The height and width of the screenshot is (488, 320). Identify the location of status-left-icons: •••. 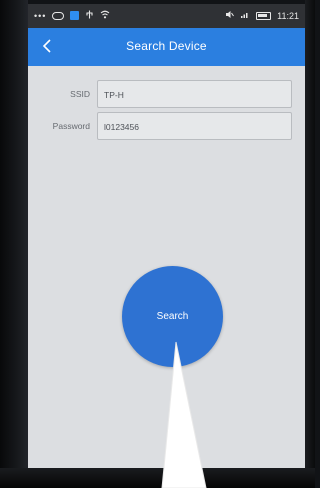
(72, 15).